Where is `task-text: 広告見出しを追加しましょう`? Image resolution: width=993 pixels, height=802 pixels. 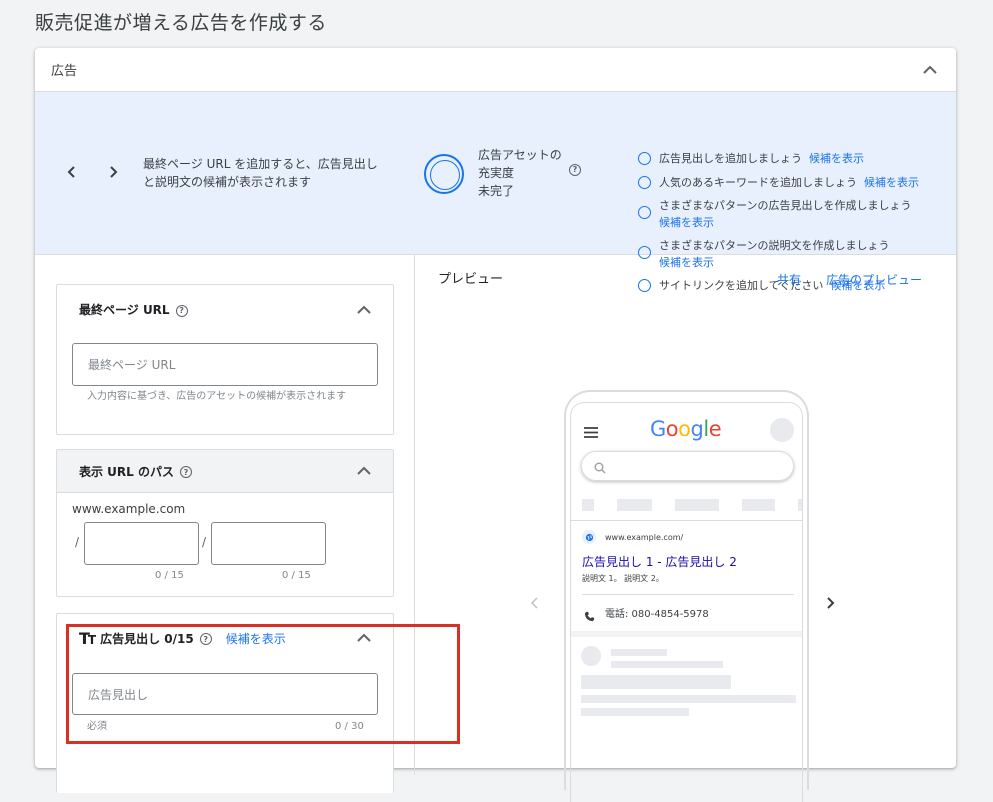
task-text: 広告見出しを追加しましょう is located at coordinates (730, 158).